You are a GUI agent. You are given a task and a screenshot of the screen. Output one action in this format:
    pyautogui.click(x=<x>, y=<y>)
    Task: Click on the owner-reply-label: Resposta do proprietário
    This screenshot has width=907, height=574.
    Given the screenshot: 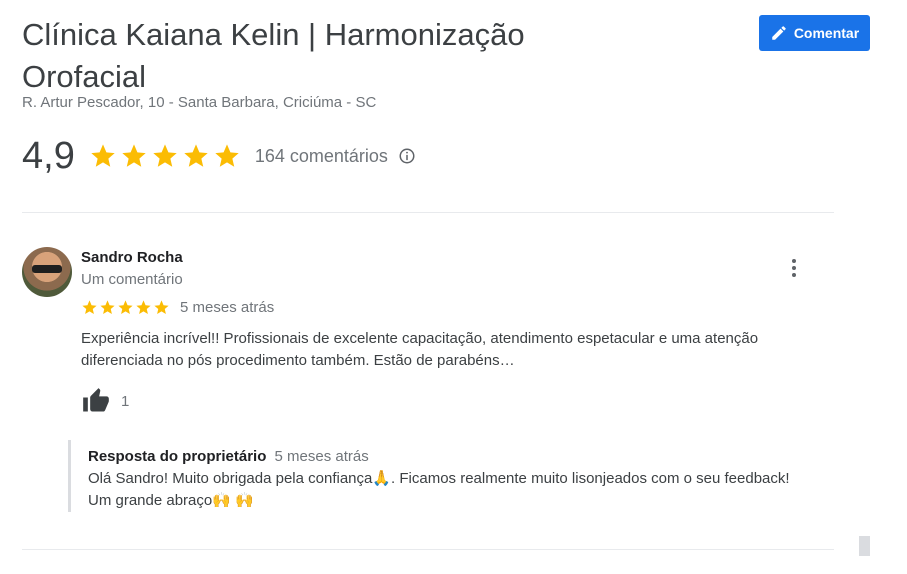 What is the action you would take?
    pyautogui.click(x=177, y=456)
    